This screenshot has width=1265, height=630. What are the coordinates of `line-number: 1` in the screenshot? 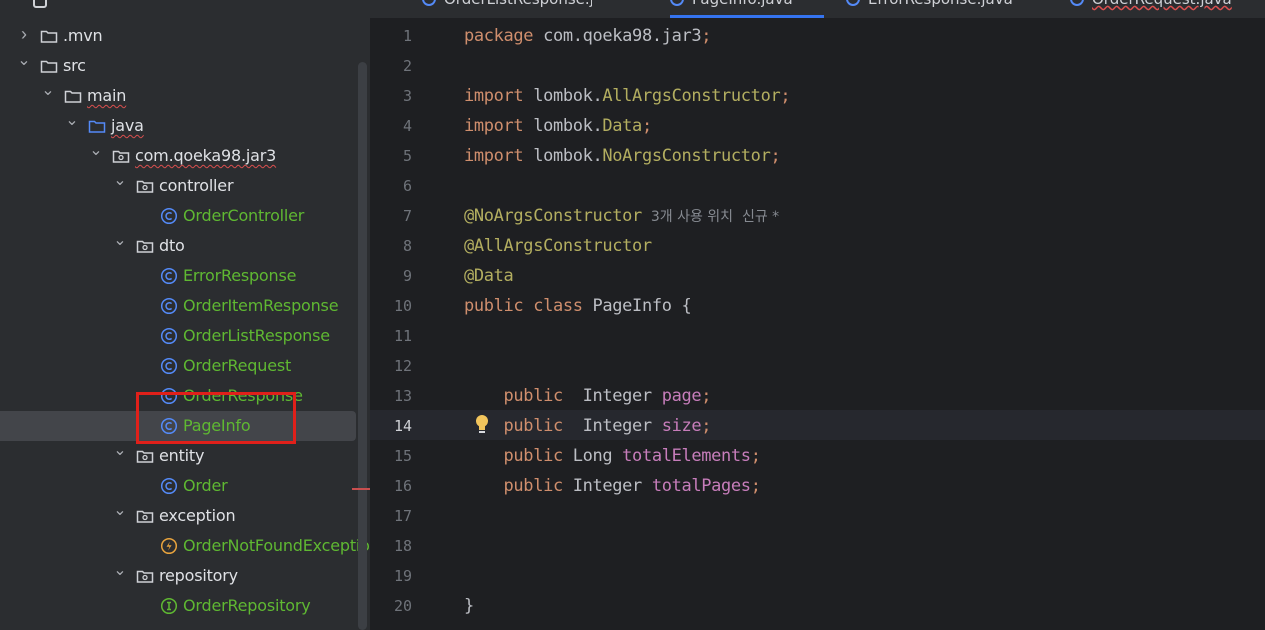 It's located at (407, 36).